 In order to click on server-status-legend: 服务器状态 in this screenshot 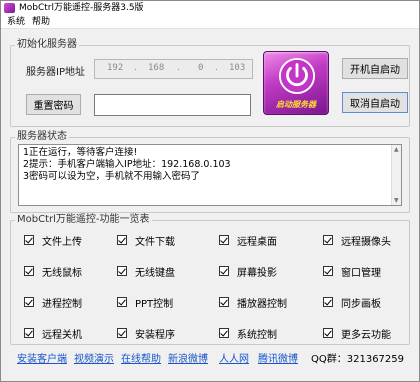, I will do `click(42, 136)`.